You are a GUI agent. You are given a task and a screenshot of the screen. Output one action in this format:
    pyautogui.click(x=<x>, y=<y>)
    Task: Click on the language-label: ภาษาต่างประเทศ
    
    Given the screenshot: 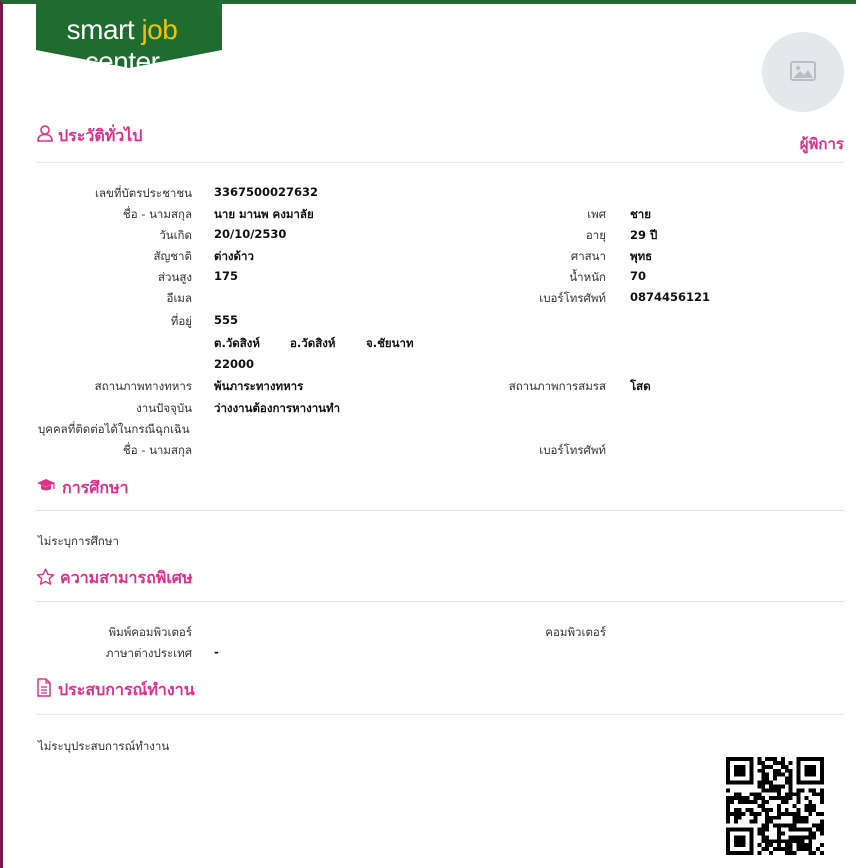 What is the action you would take?
    pyautogui.click(x=148, y=653)
    